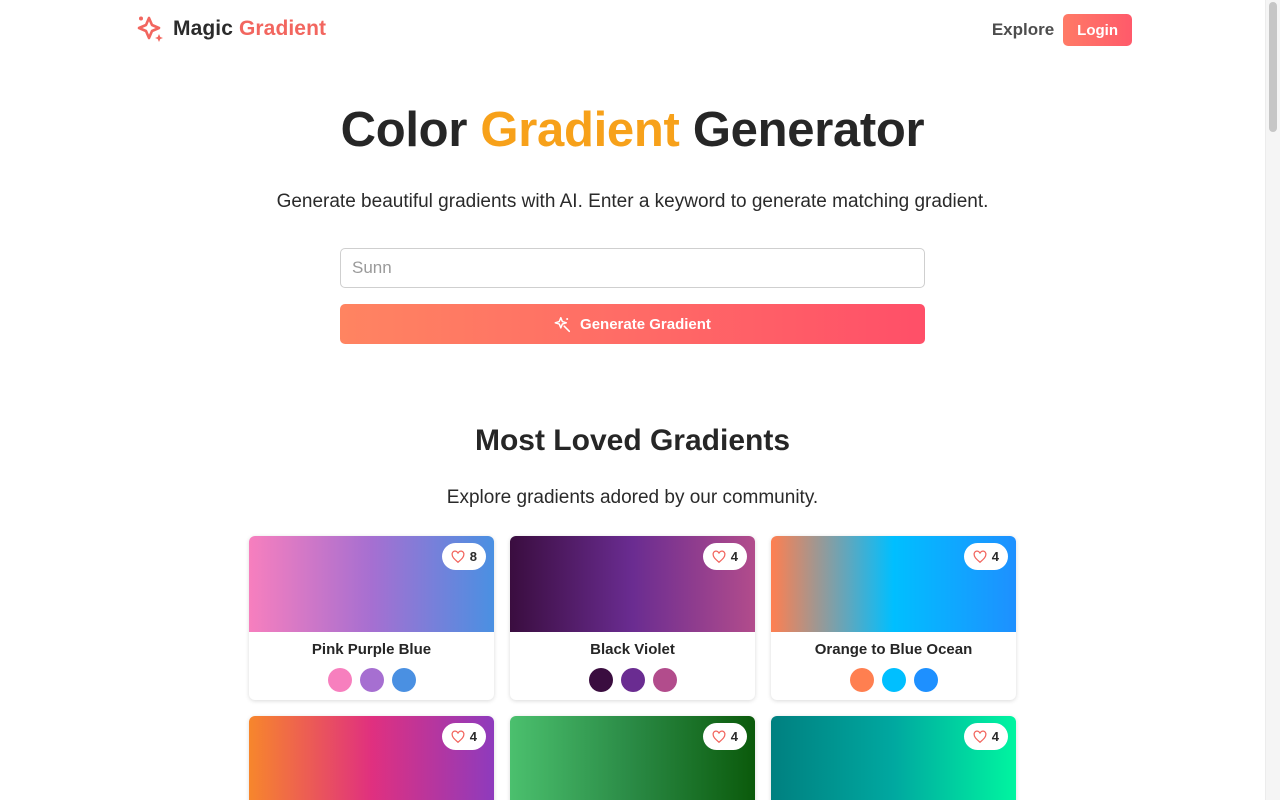 Image resolution: width=1280 pixels, height=800 pixels. I want to click on login-button: Login, so click(1097, 30).